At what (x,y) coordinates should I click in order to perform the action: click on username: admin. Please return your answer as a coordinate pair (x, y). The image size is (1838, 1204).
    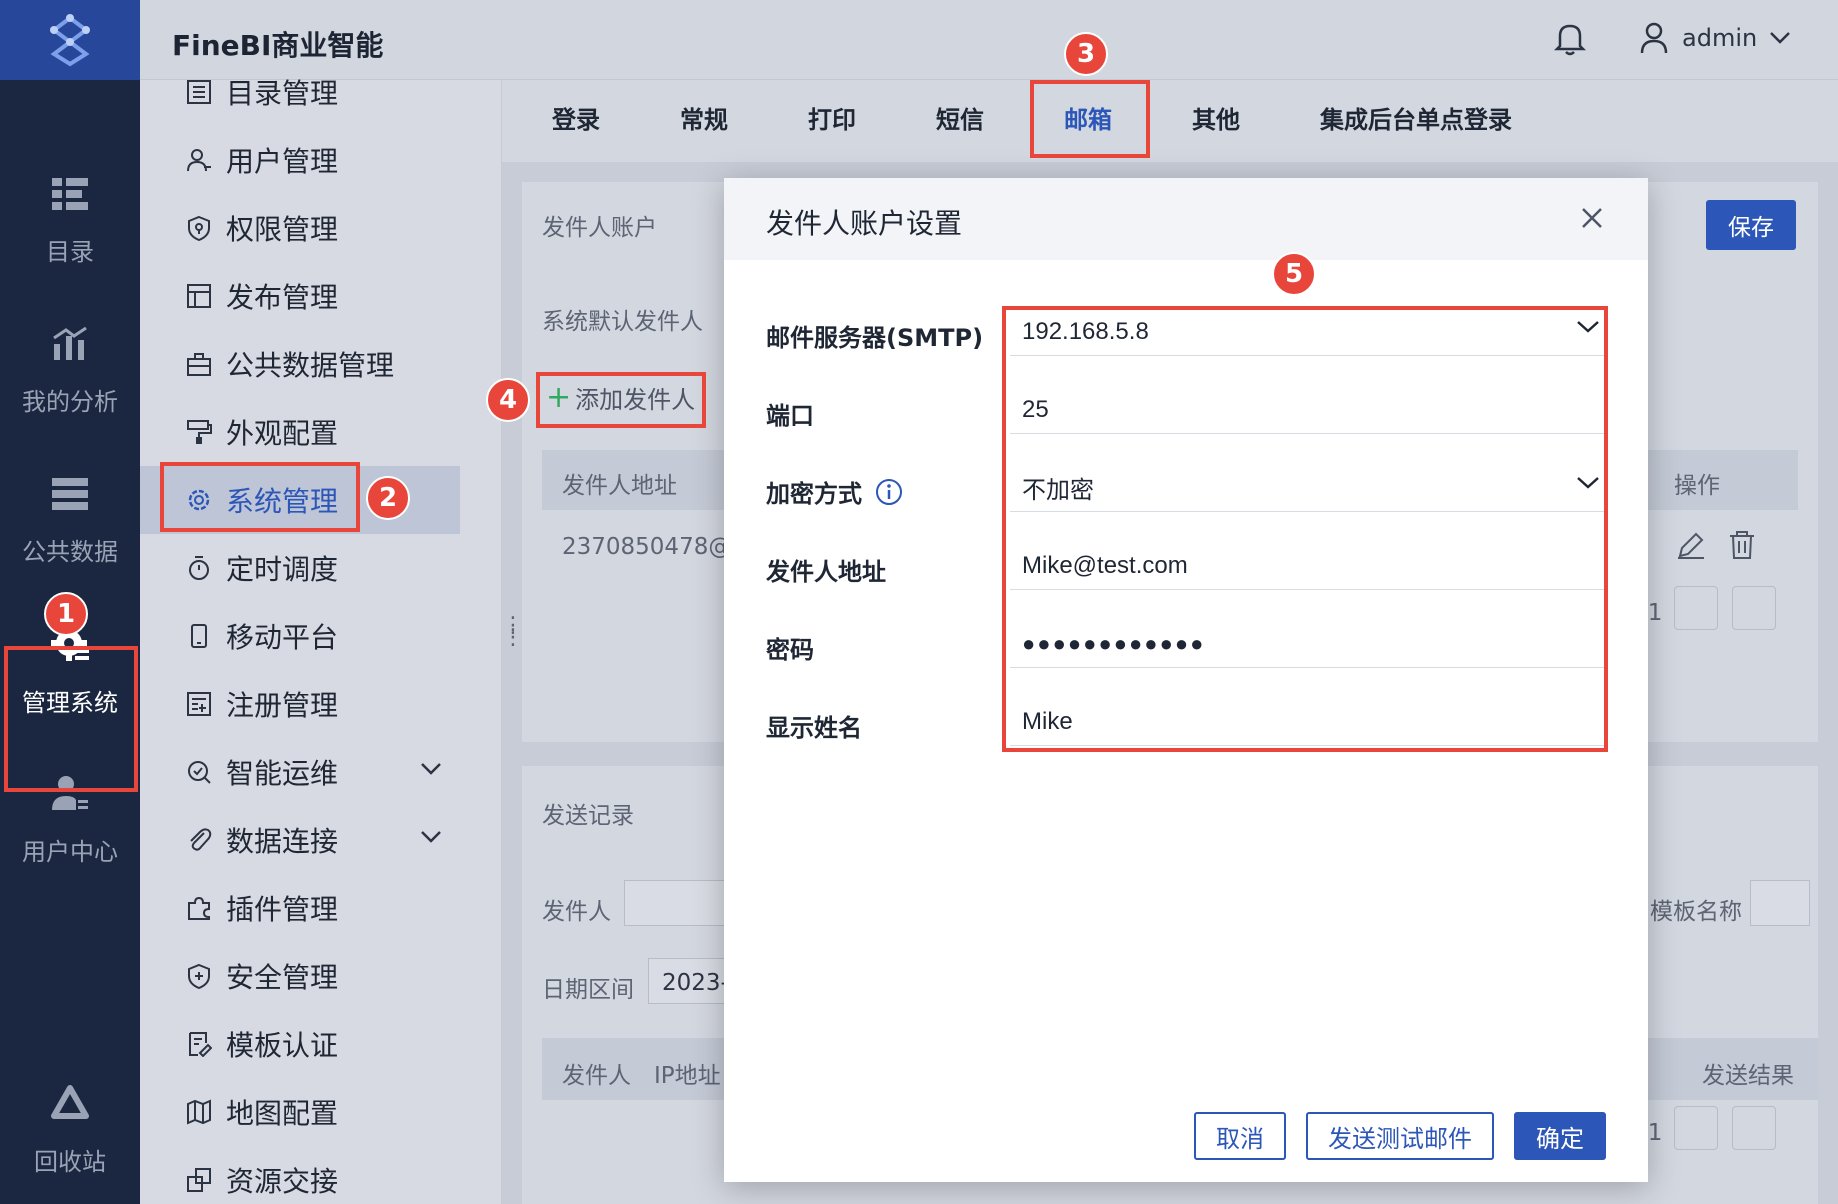
    Looking at the image, I should click on (1720, 38).